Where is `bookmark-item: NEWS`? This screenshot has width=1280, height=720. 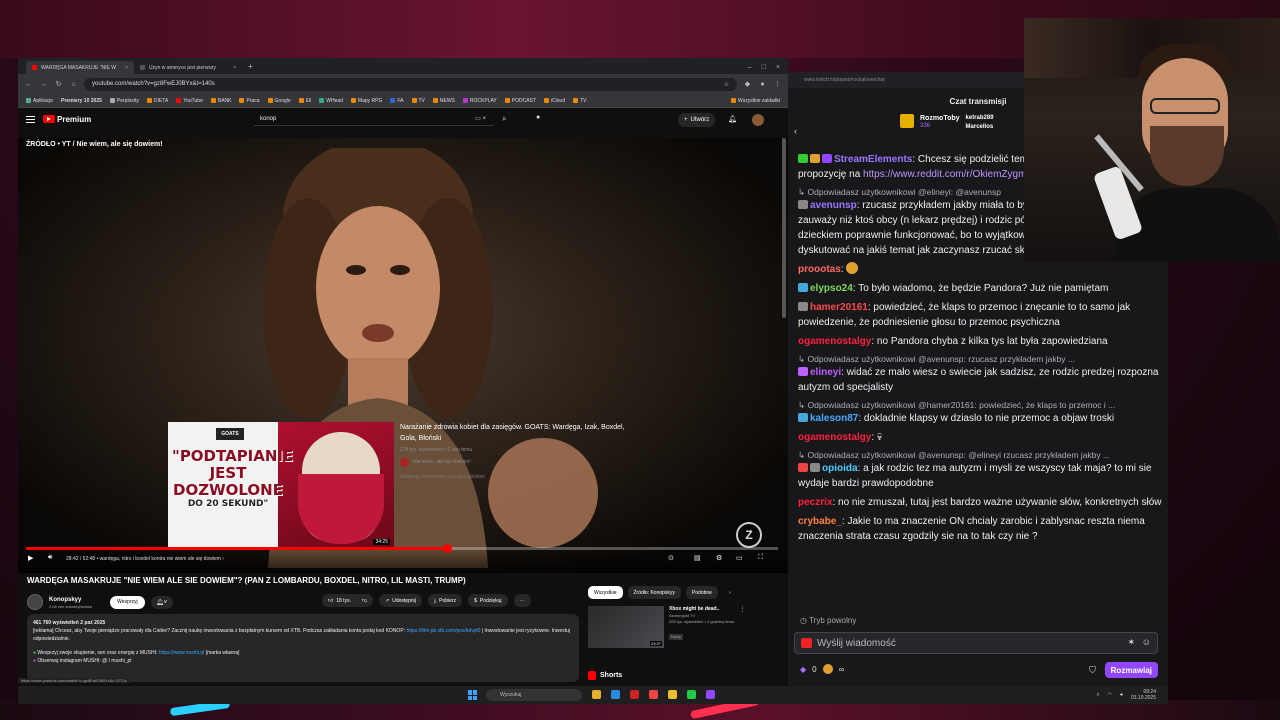
bookmark-item: NEWS is located at coordinates (443, 101).